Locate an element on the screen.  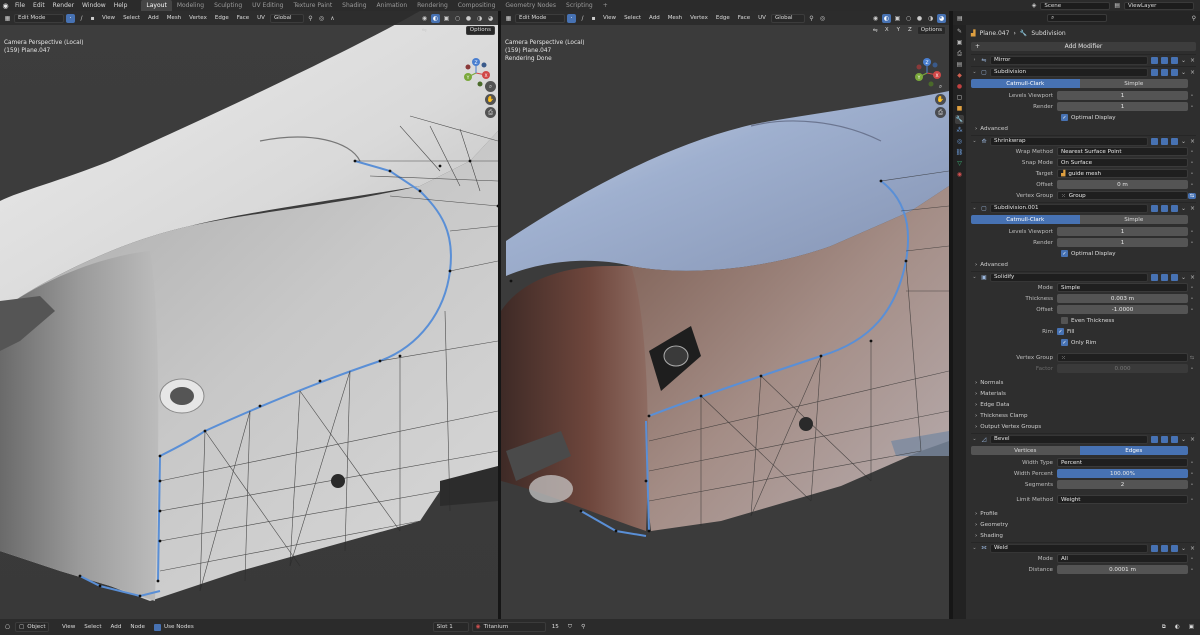
view-layer-selector: ViewLayer is located at coordinates (1159, 5).